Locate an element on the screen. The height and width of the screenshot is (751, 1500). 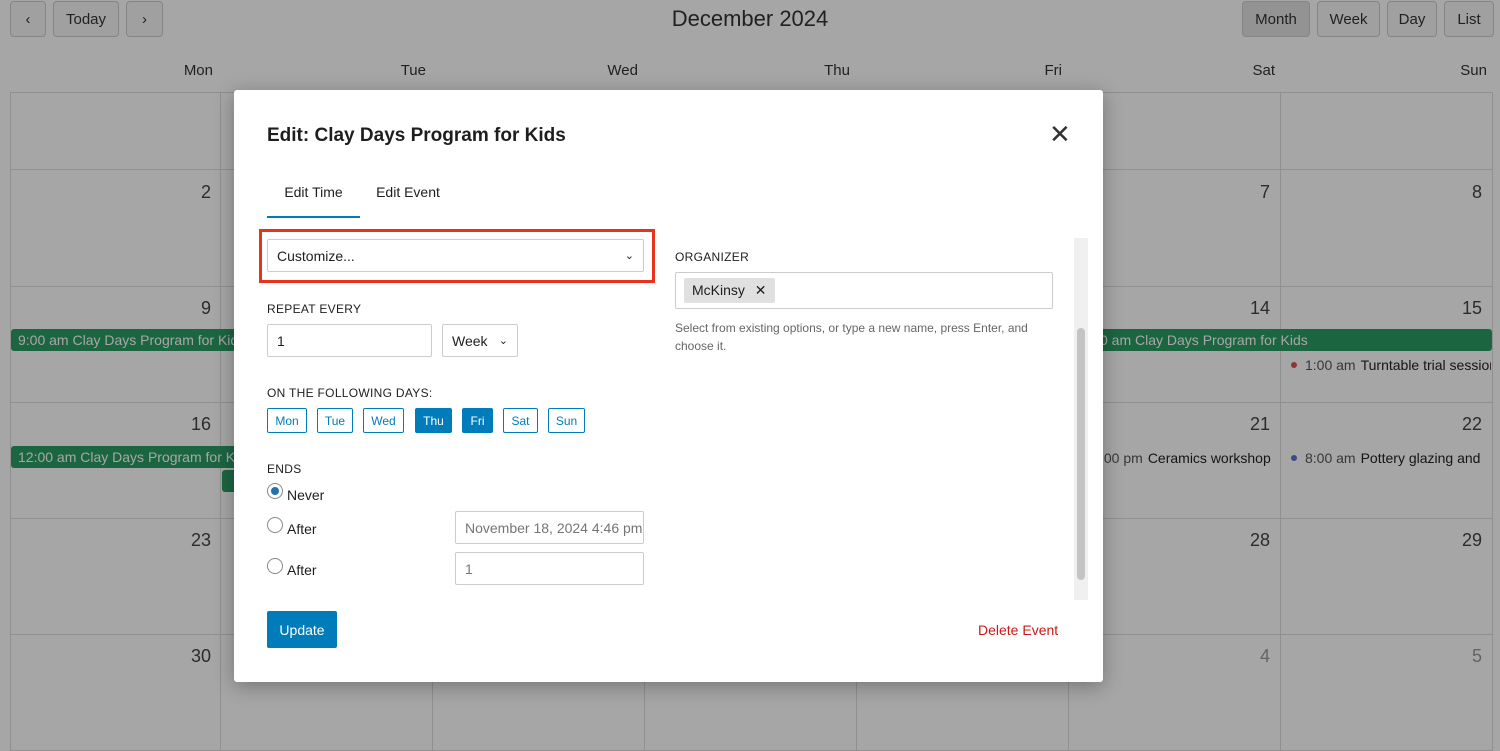
ends-never-radio is located at coordinates (275, 491).